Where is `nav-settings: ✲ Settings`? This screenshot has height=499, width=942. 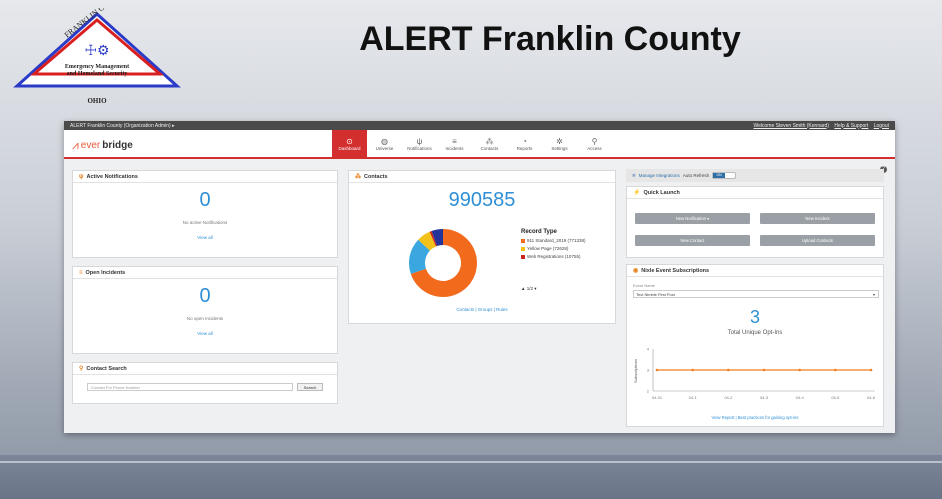 nav-settings: ✲ Settings is located at coordinates (559, 143).